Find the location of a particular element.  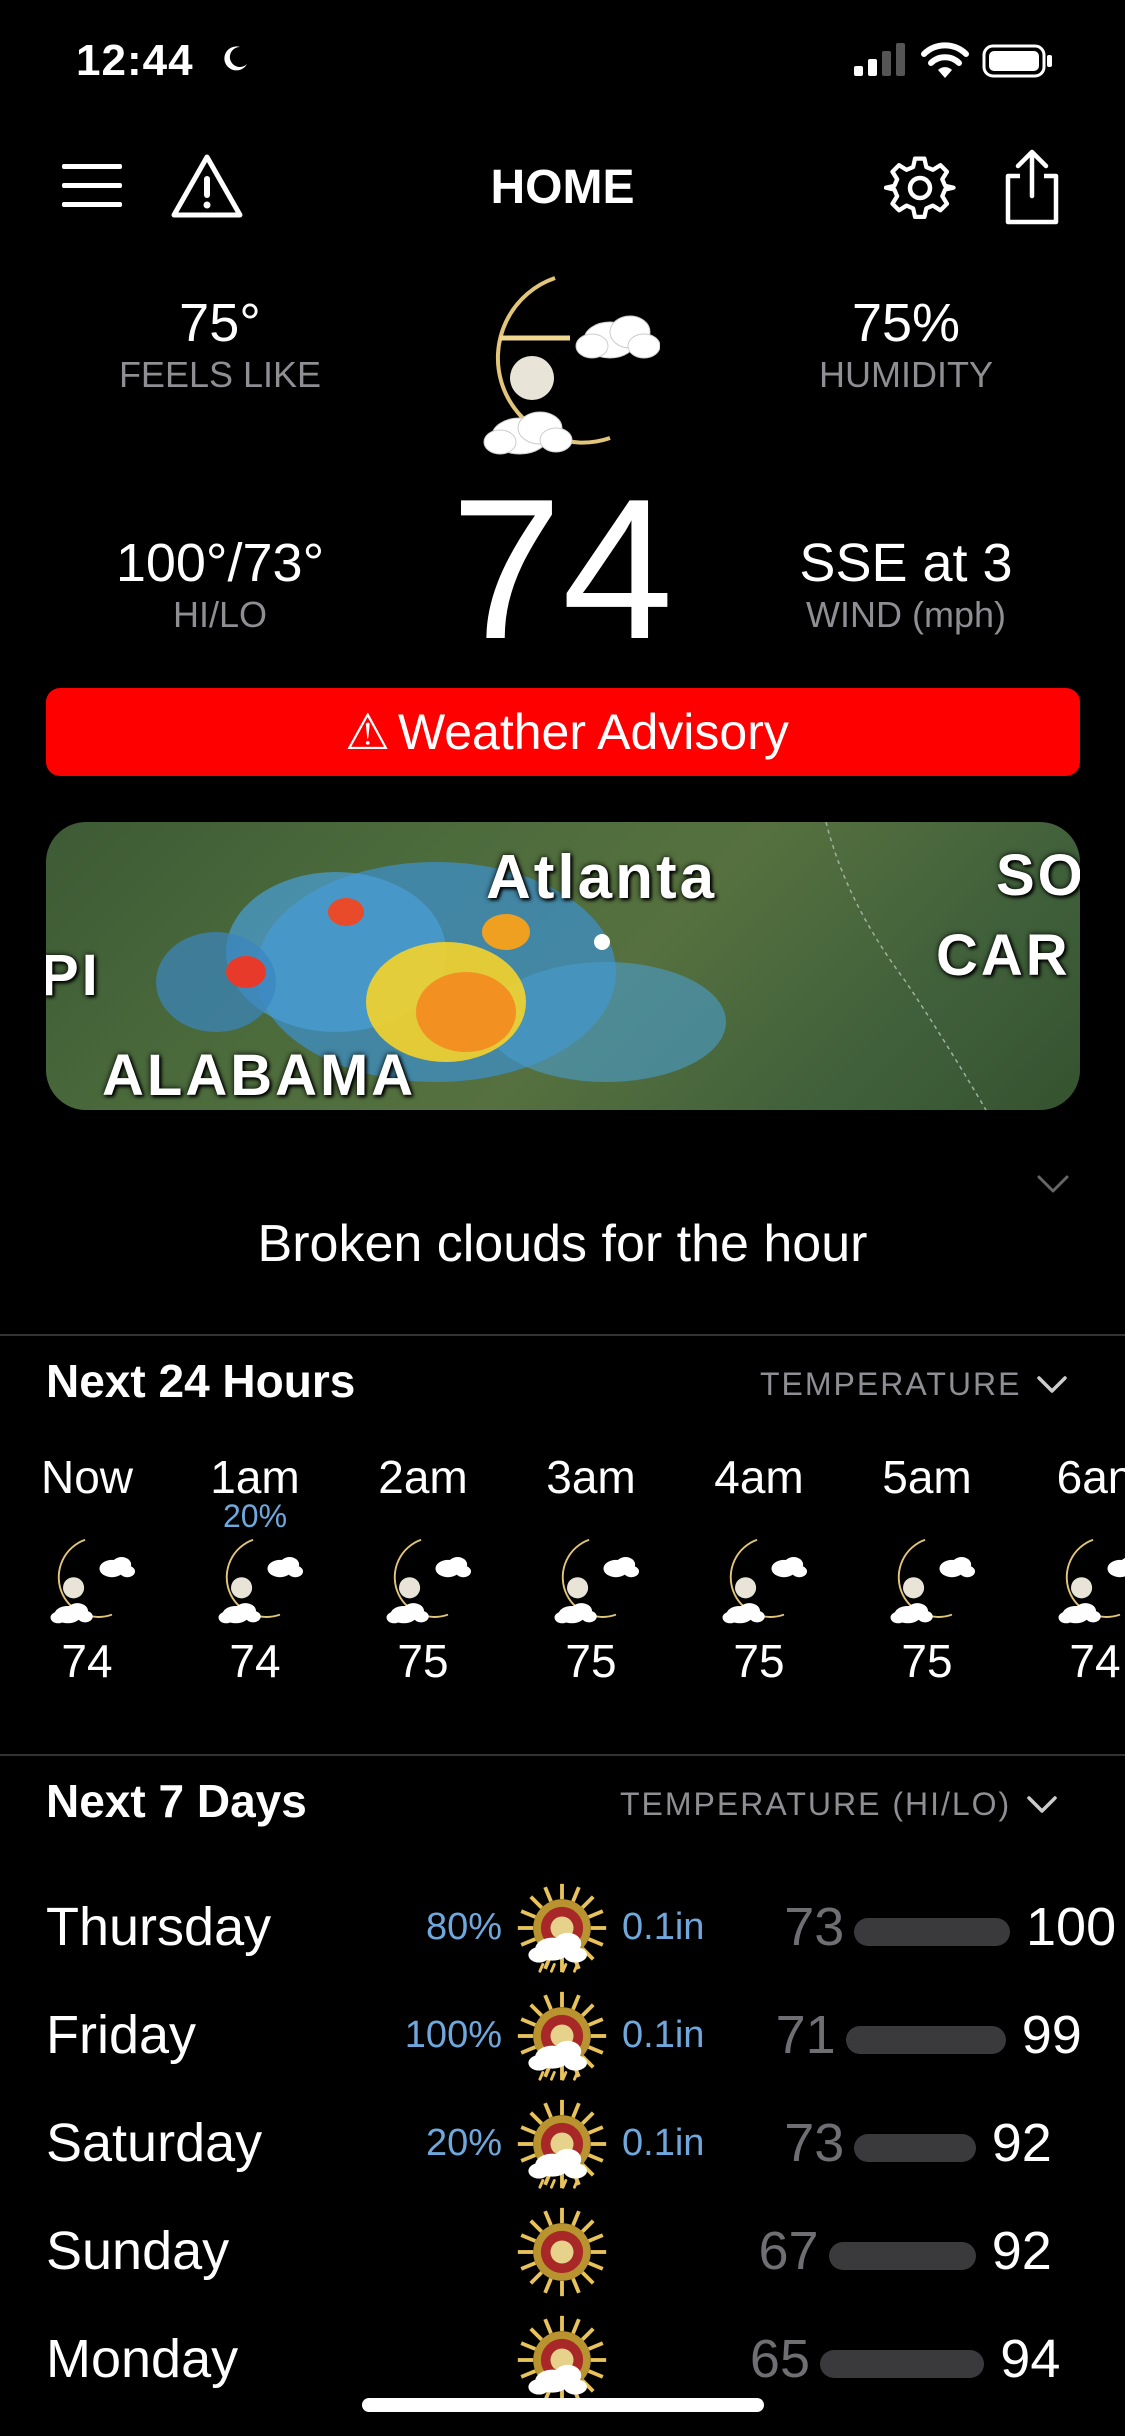

hi-lo: 100°/73° HI/LO is located at coordinates (220, 584).